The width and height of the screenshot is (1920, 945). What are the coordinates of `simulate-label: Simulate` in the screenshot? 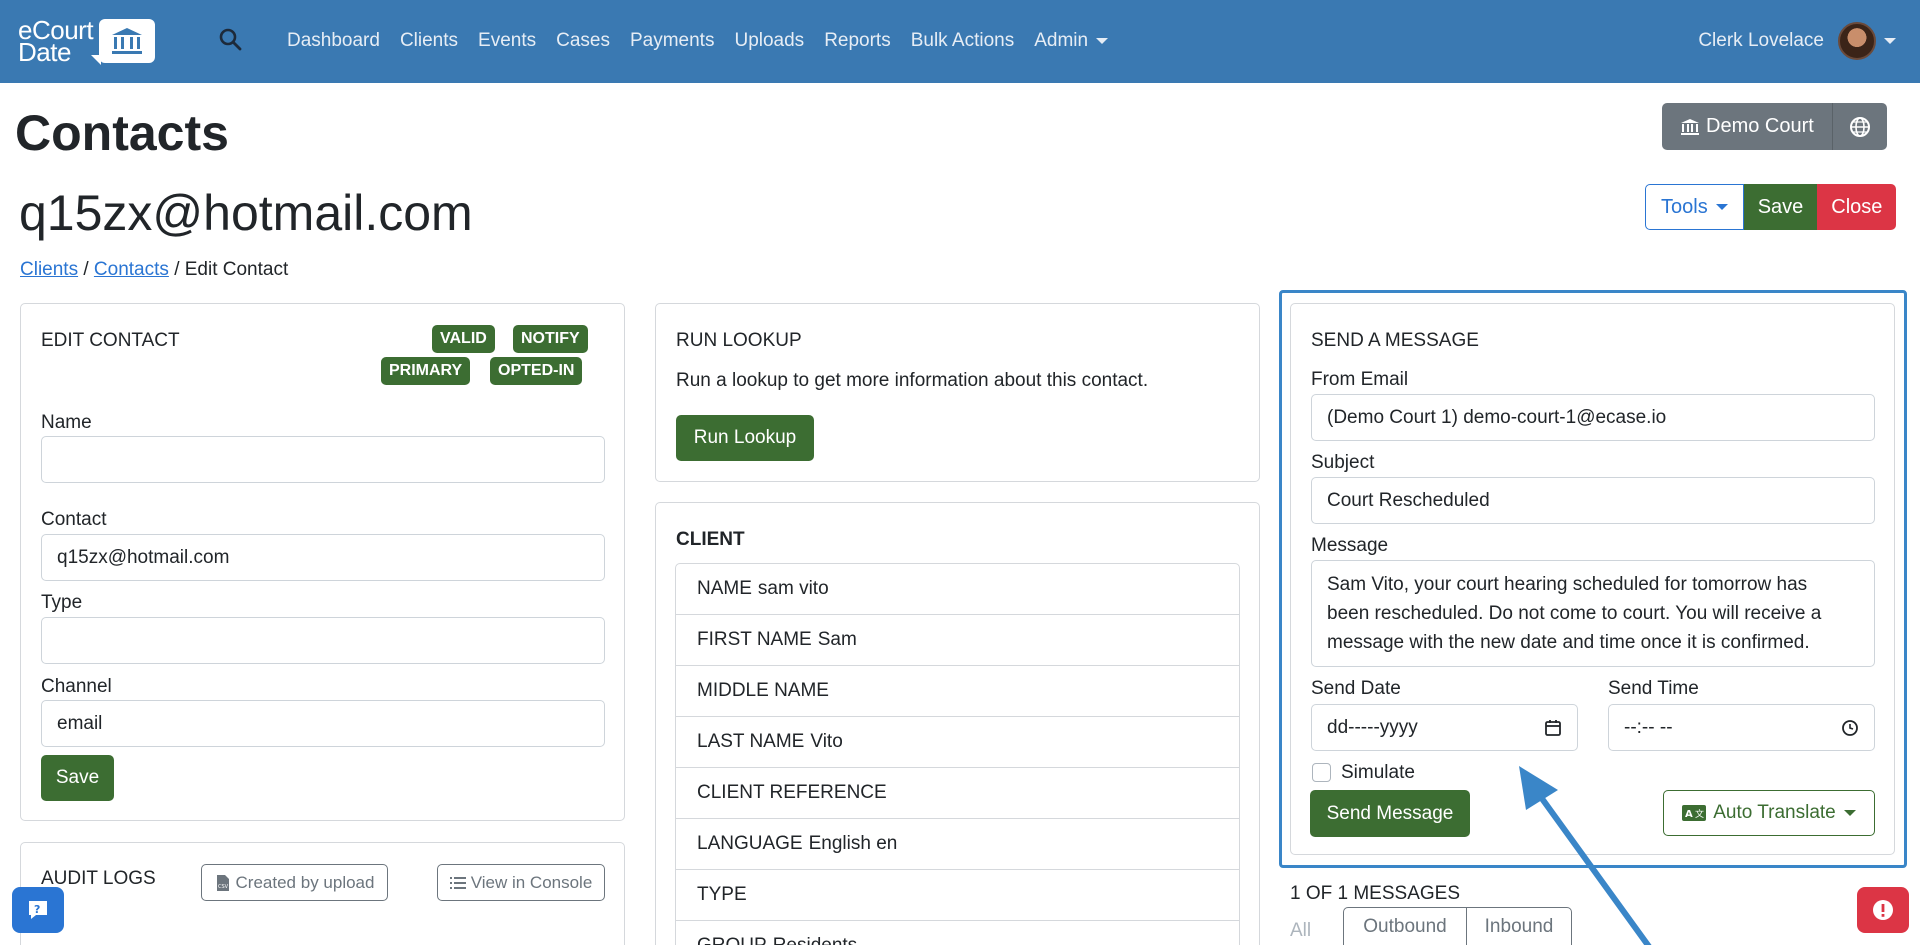 It's located at (1378, 772).